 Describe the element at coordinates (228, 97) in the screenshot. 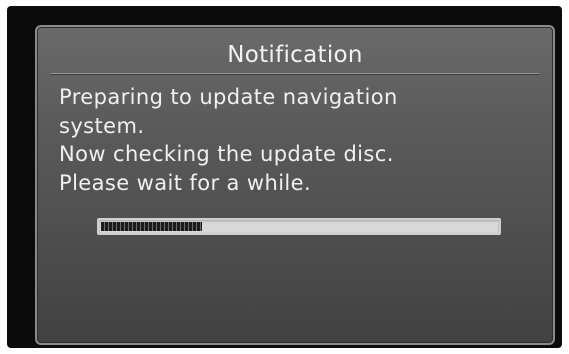

I see `message-line: Preparing to update navigation` at that location.